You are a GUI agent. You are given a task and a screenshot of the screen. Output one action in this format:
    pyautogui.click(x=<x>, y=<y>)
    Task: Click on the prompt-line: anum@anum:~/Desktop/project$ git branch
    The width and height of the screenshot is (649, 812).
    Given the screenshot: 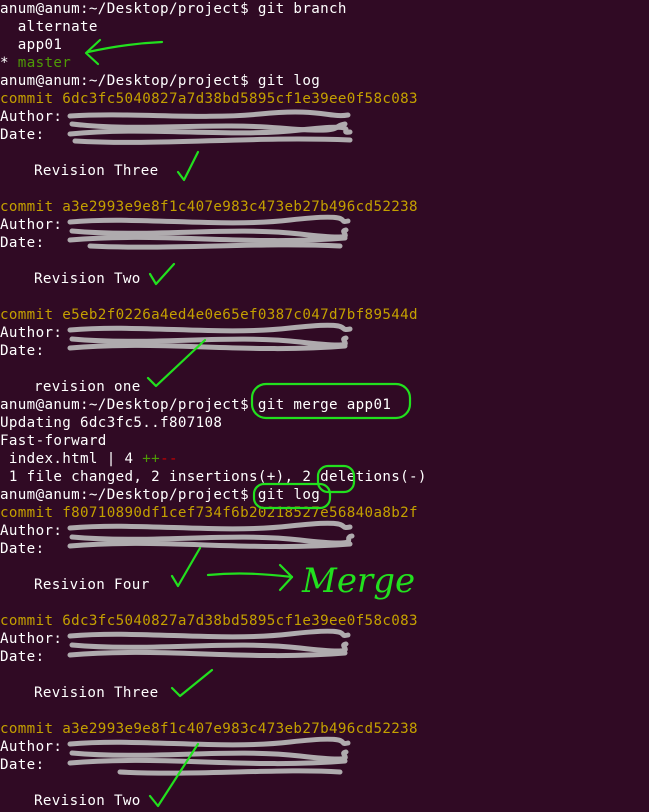 What is the action you would take?
    pyautogui.click(x=324, y=9)
    